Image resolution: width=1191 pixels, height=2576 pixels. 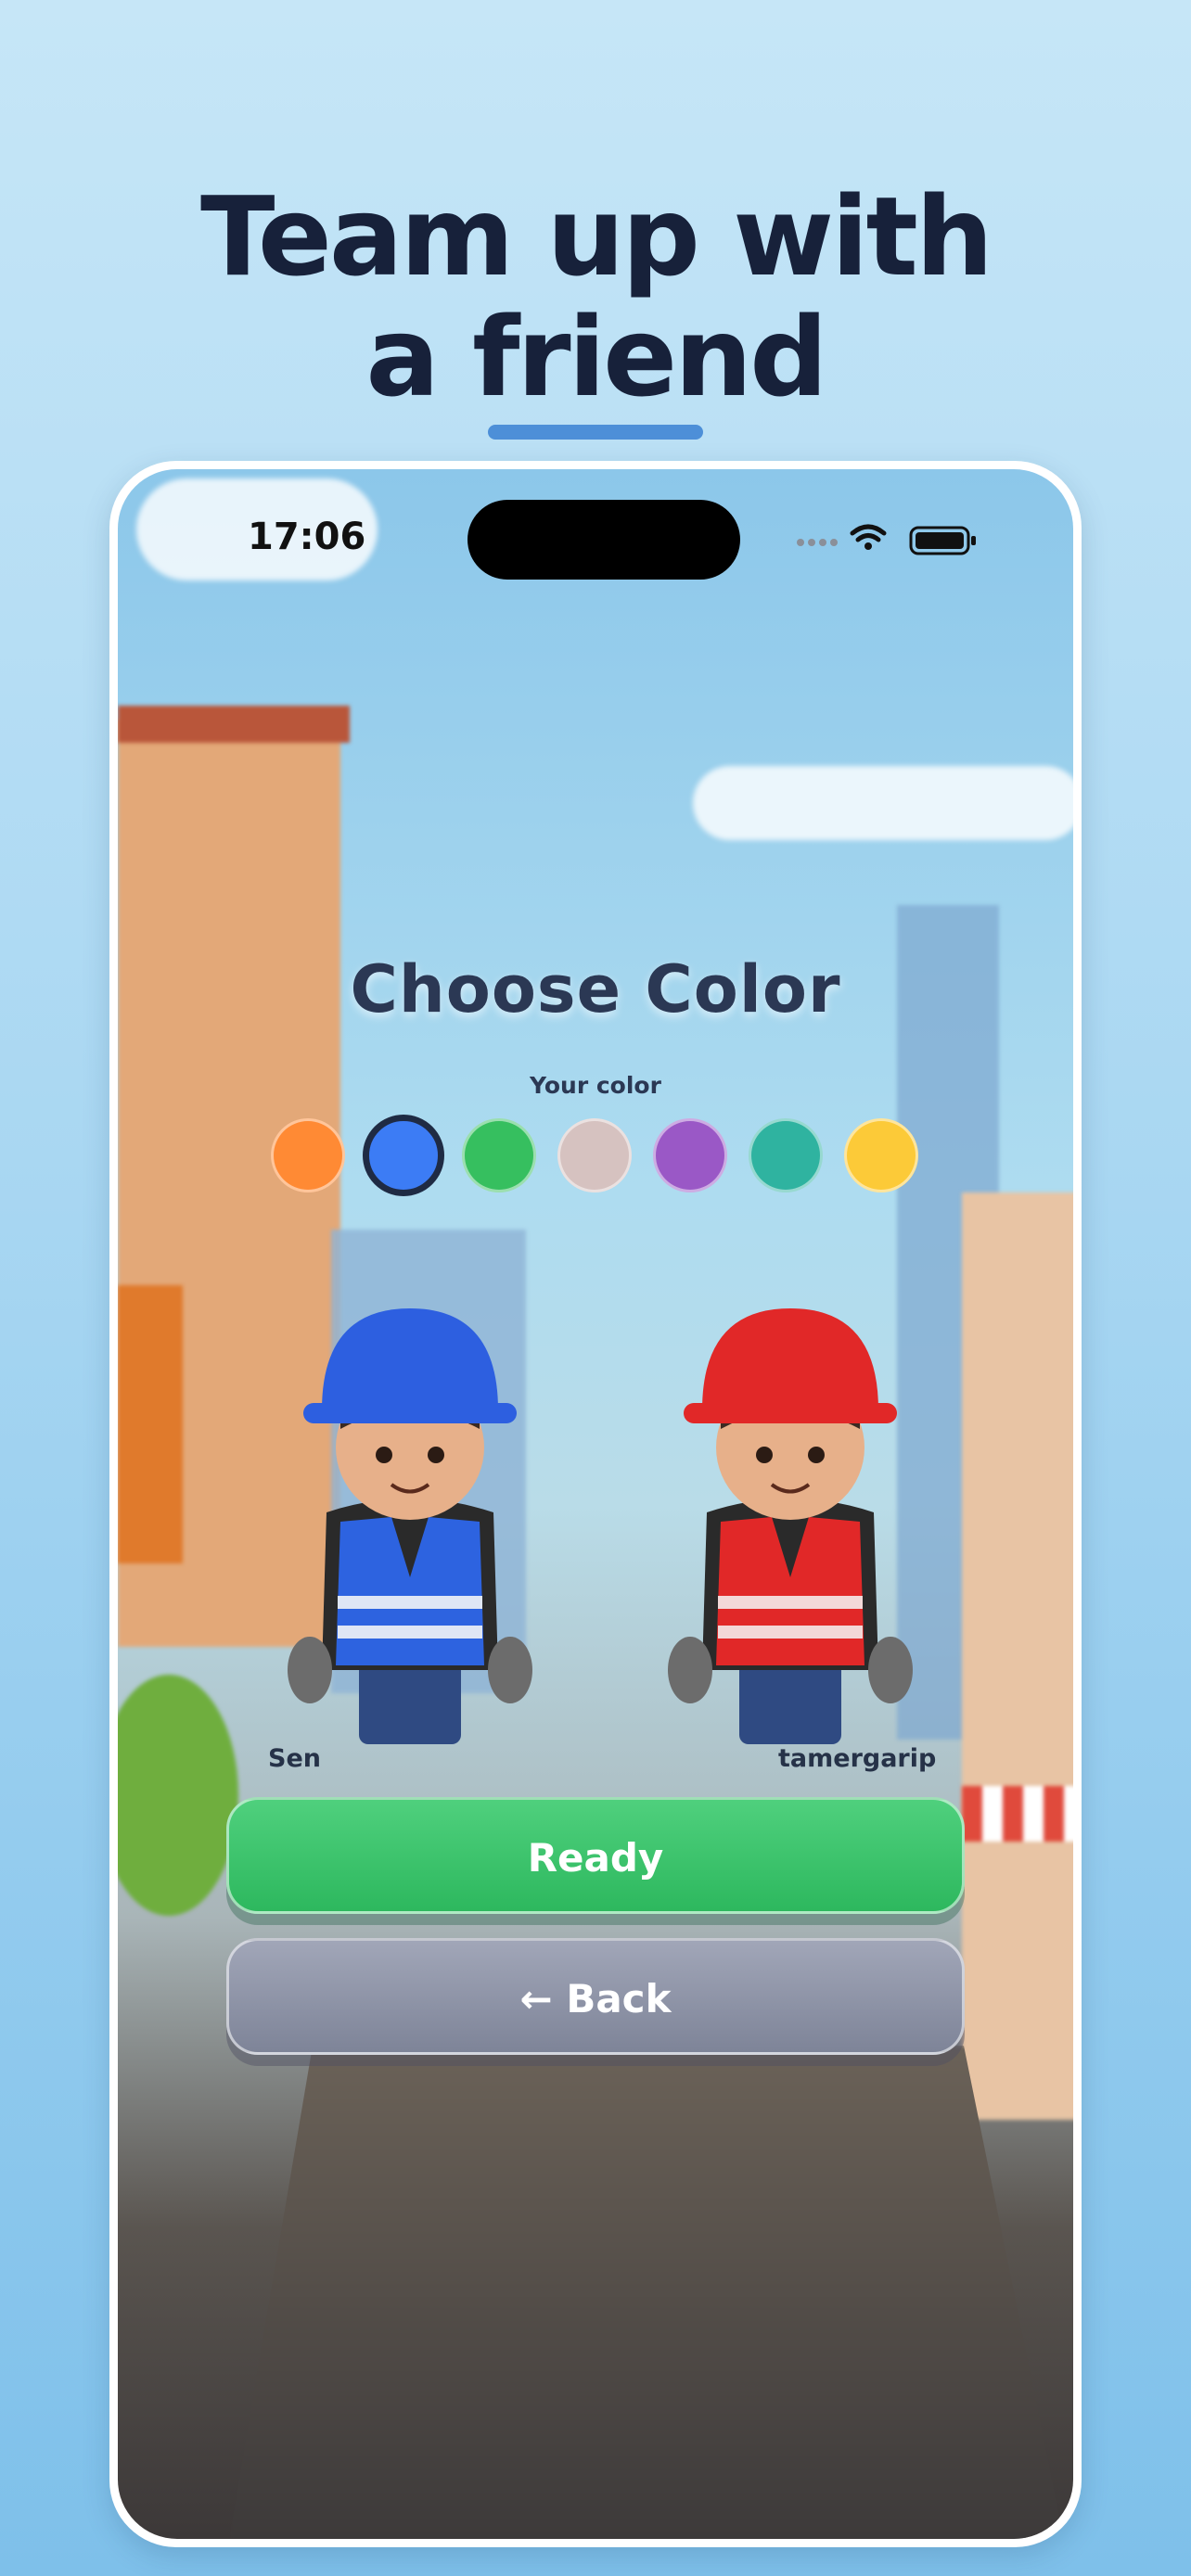 I want to click on color-swatch-green, so click(x=499, y=1155).